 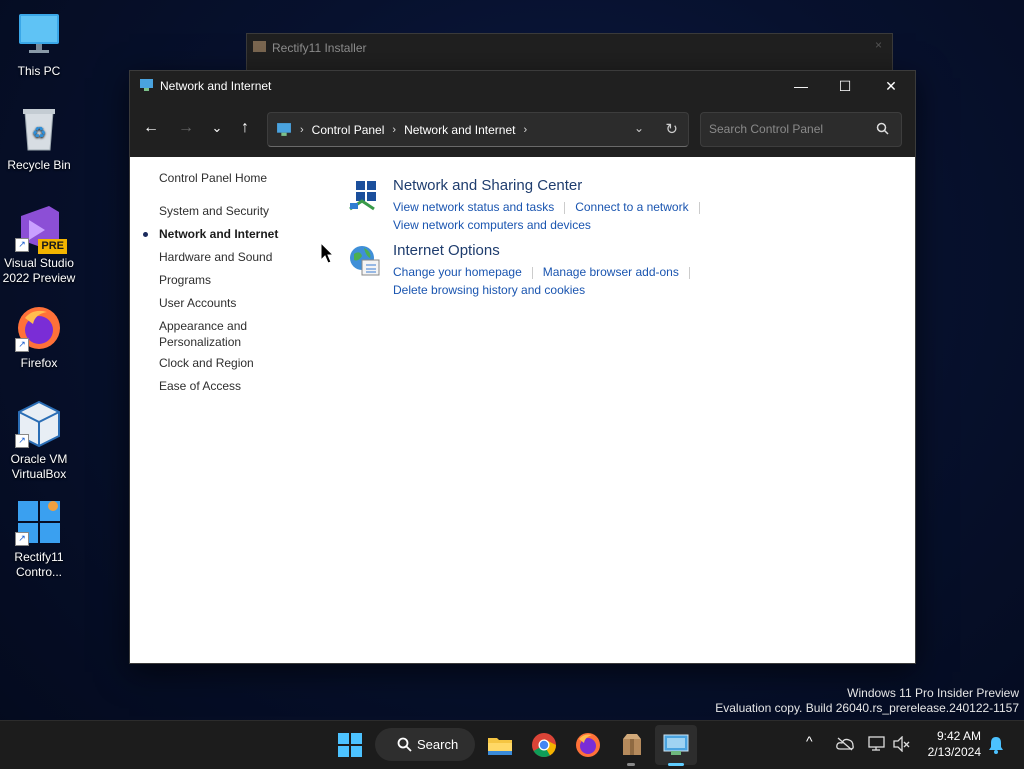 What do you see at coordinates (446, 250) in the screenshot?
I see `category-title: Internet Options` at bounding box center [446, 250].